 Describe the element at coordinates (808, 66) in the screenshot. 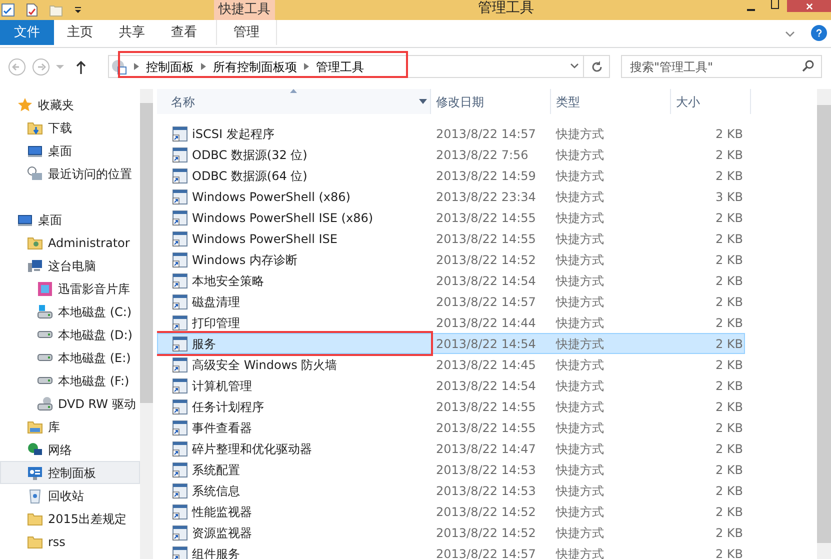

I see `search-icon` at that location.